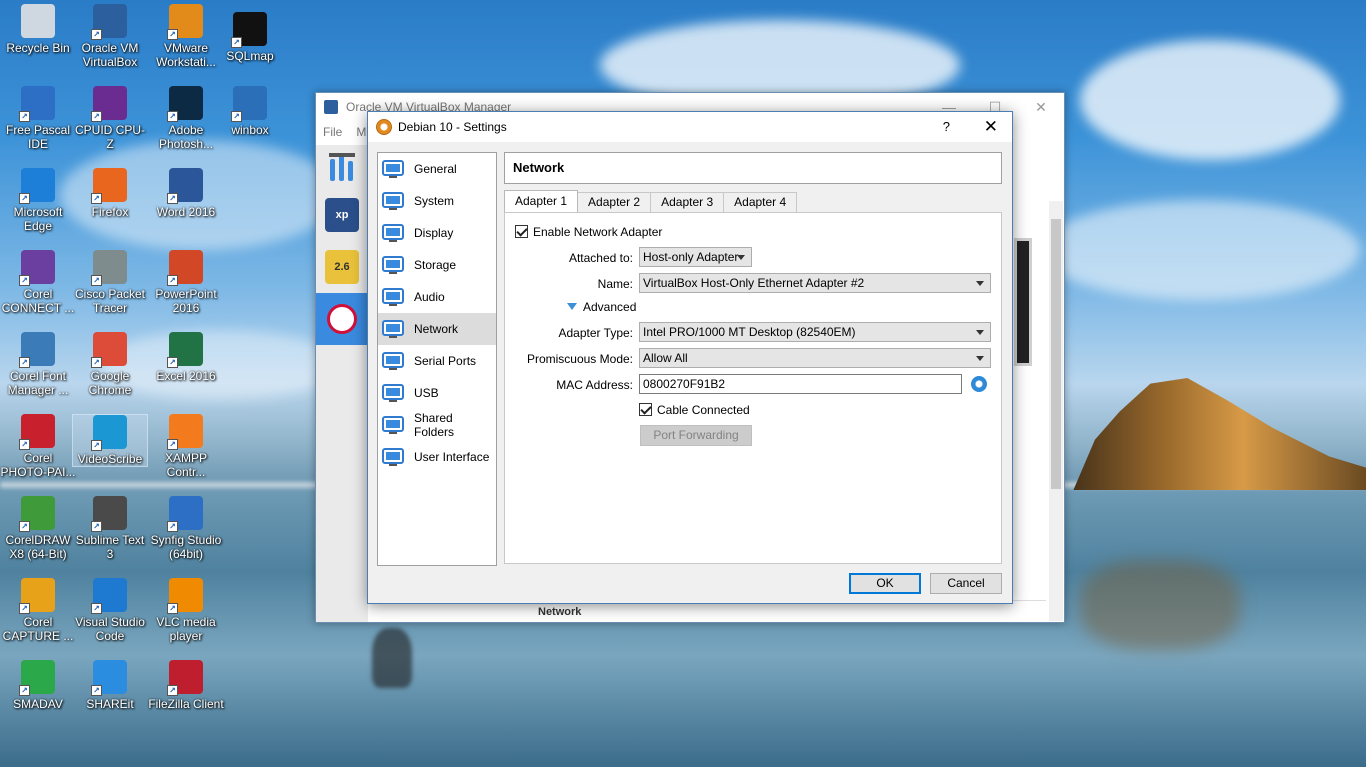 The width and height of the screenshot is (1366, 767). Describe the element at coordinates (815, 283) in the screenshot. I see `adapter-name-select: VirtualBox Host-Only Ethernet Adapter #2` at that location.